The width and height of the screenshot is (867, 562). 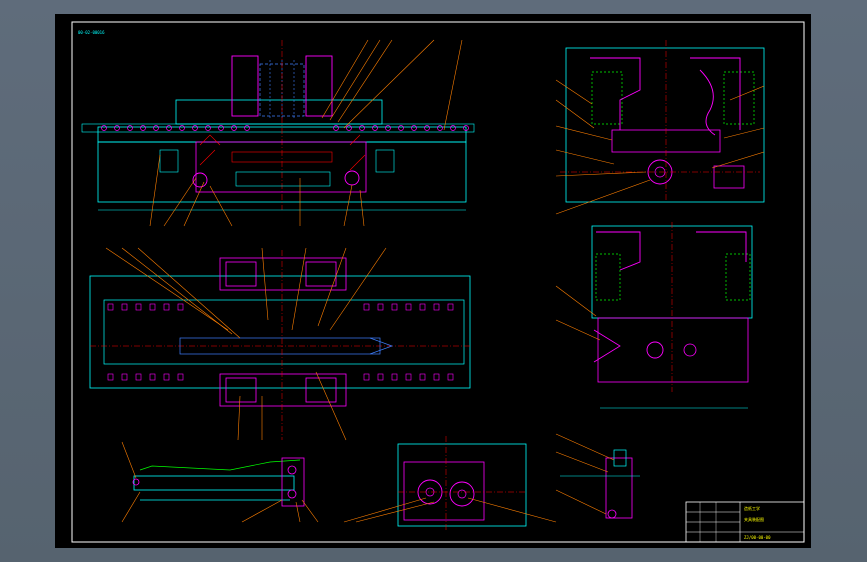 What do you see at coordinates (654, 315) in the screenshot?
I see `side-section-view` at bounding box center [654, 315].